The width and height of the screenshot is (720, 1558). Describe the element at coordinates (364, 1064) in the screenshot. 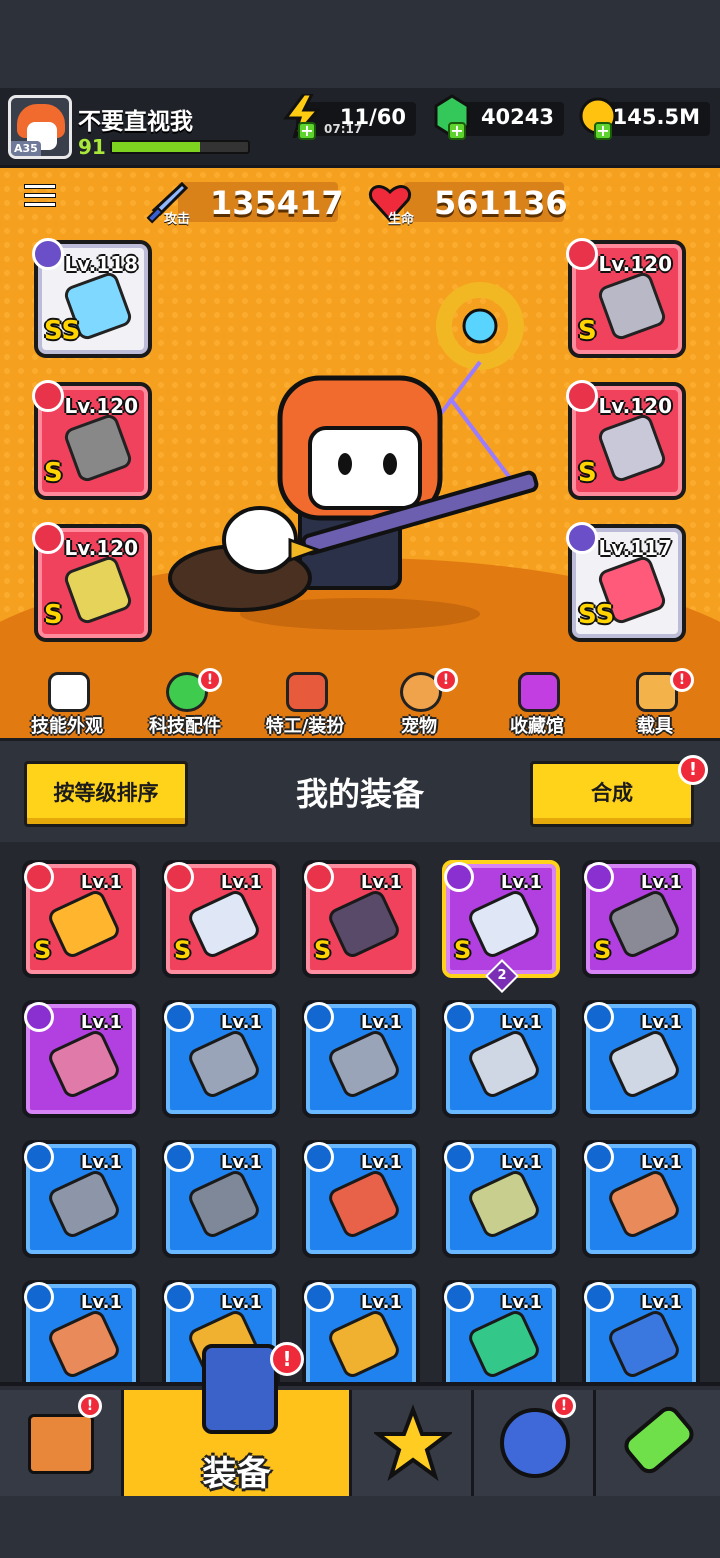

I see `kunai-icon` at that location.